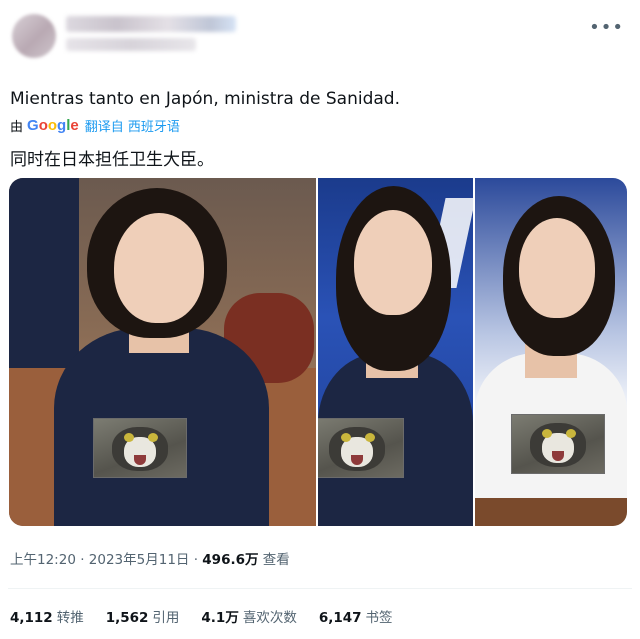 The image size is (640, 639). I want to click on google-logo-letter: G, so click(33, 125).